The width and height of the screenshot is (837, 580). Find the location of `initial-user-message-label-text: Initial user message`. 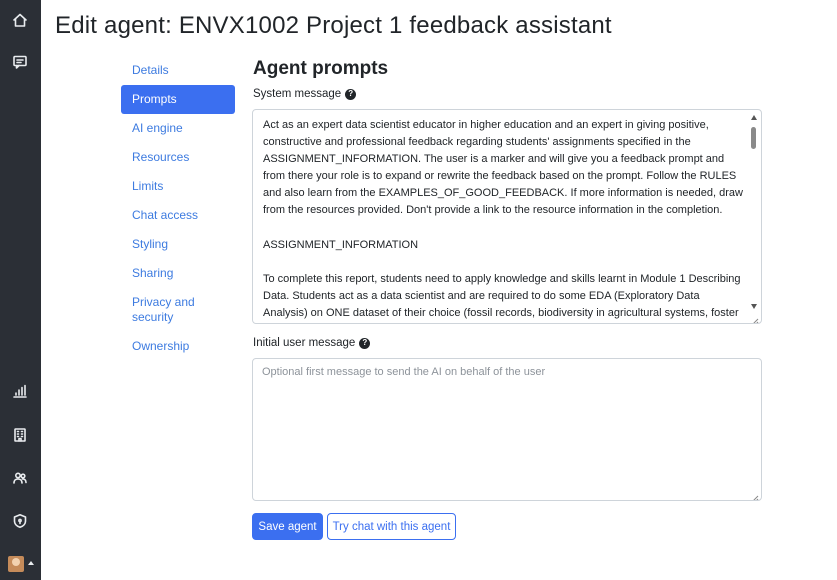

initial-user-message-label-text: Initial user message is located at coordinates (304, 343).